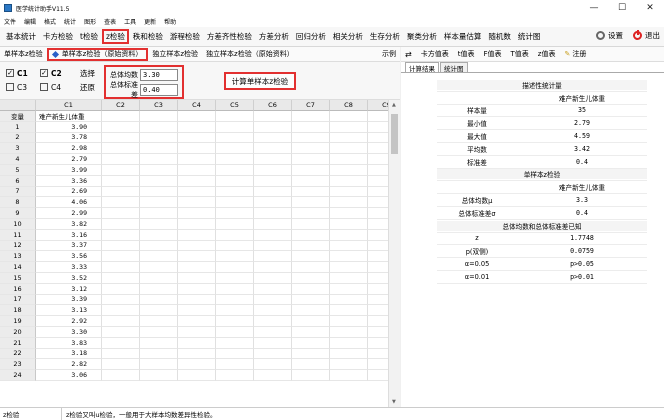  I want to click on row-header: 4, so click(18, 159).